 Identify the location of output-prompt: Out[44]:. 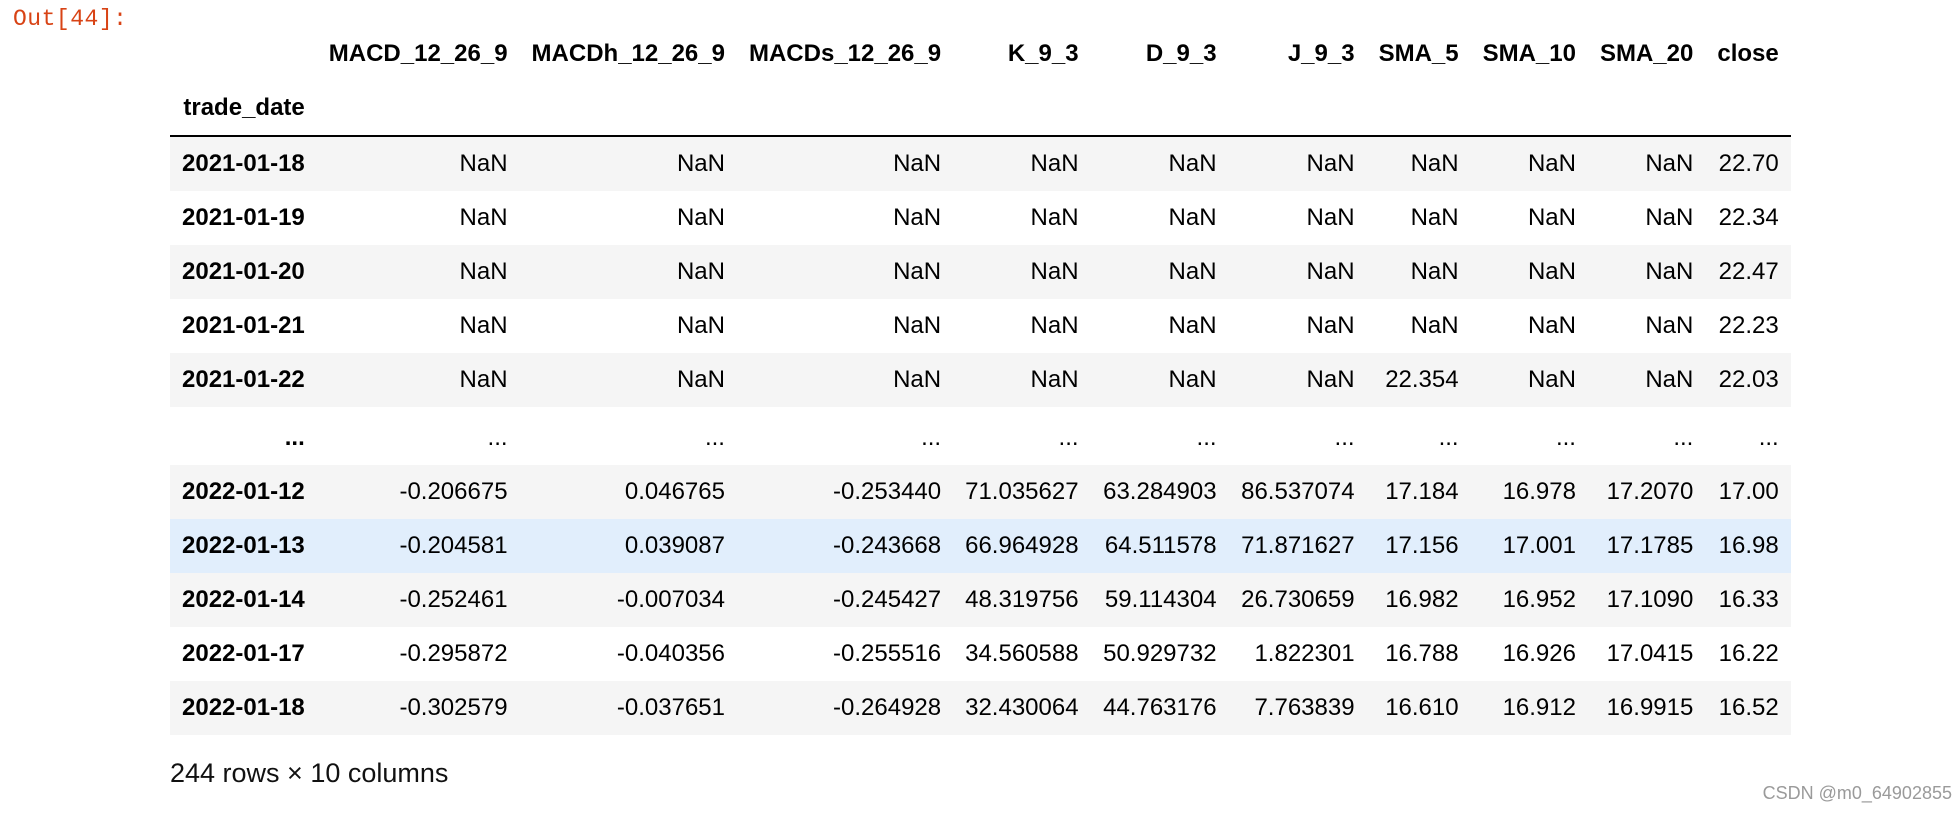
(70, 19).